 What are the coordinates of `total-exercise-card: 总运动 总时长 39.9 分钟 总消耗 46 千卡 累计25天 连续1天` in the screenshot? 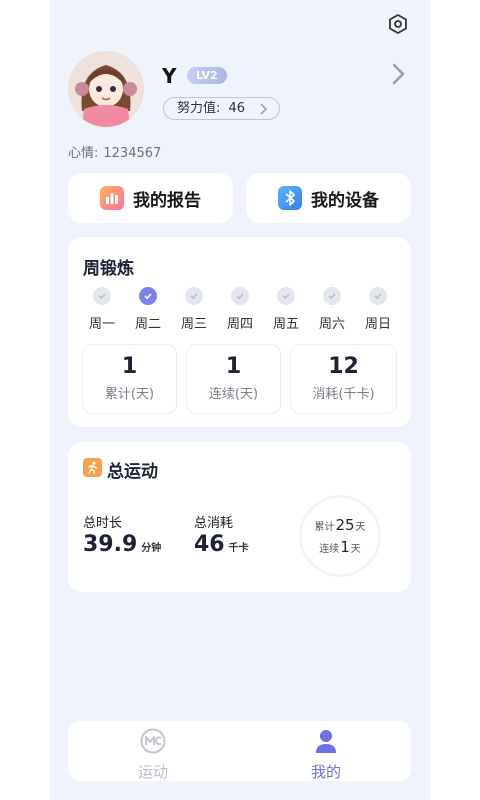 It's located at (239, 517).